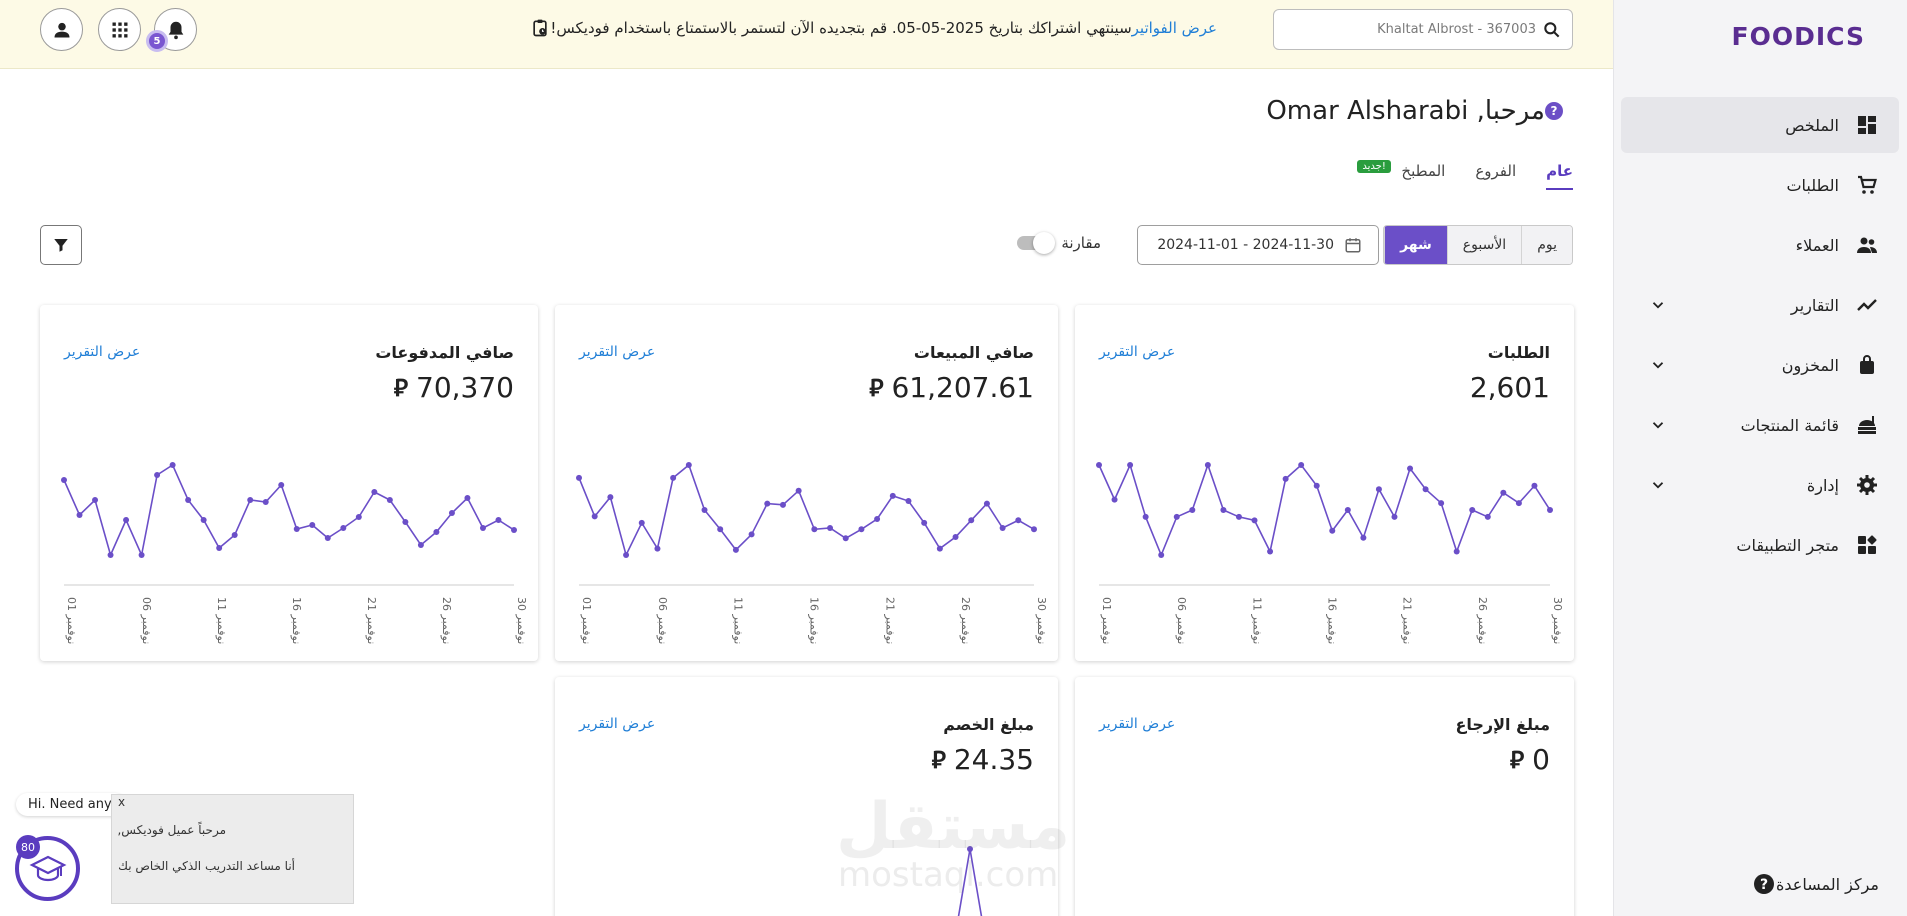 The height and width of the screenshot is (916, 1907). What do you see at coordinates (121, 802) in the screenshot?
I see `chat-close-button: x` at bounding box center [121, 802].